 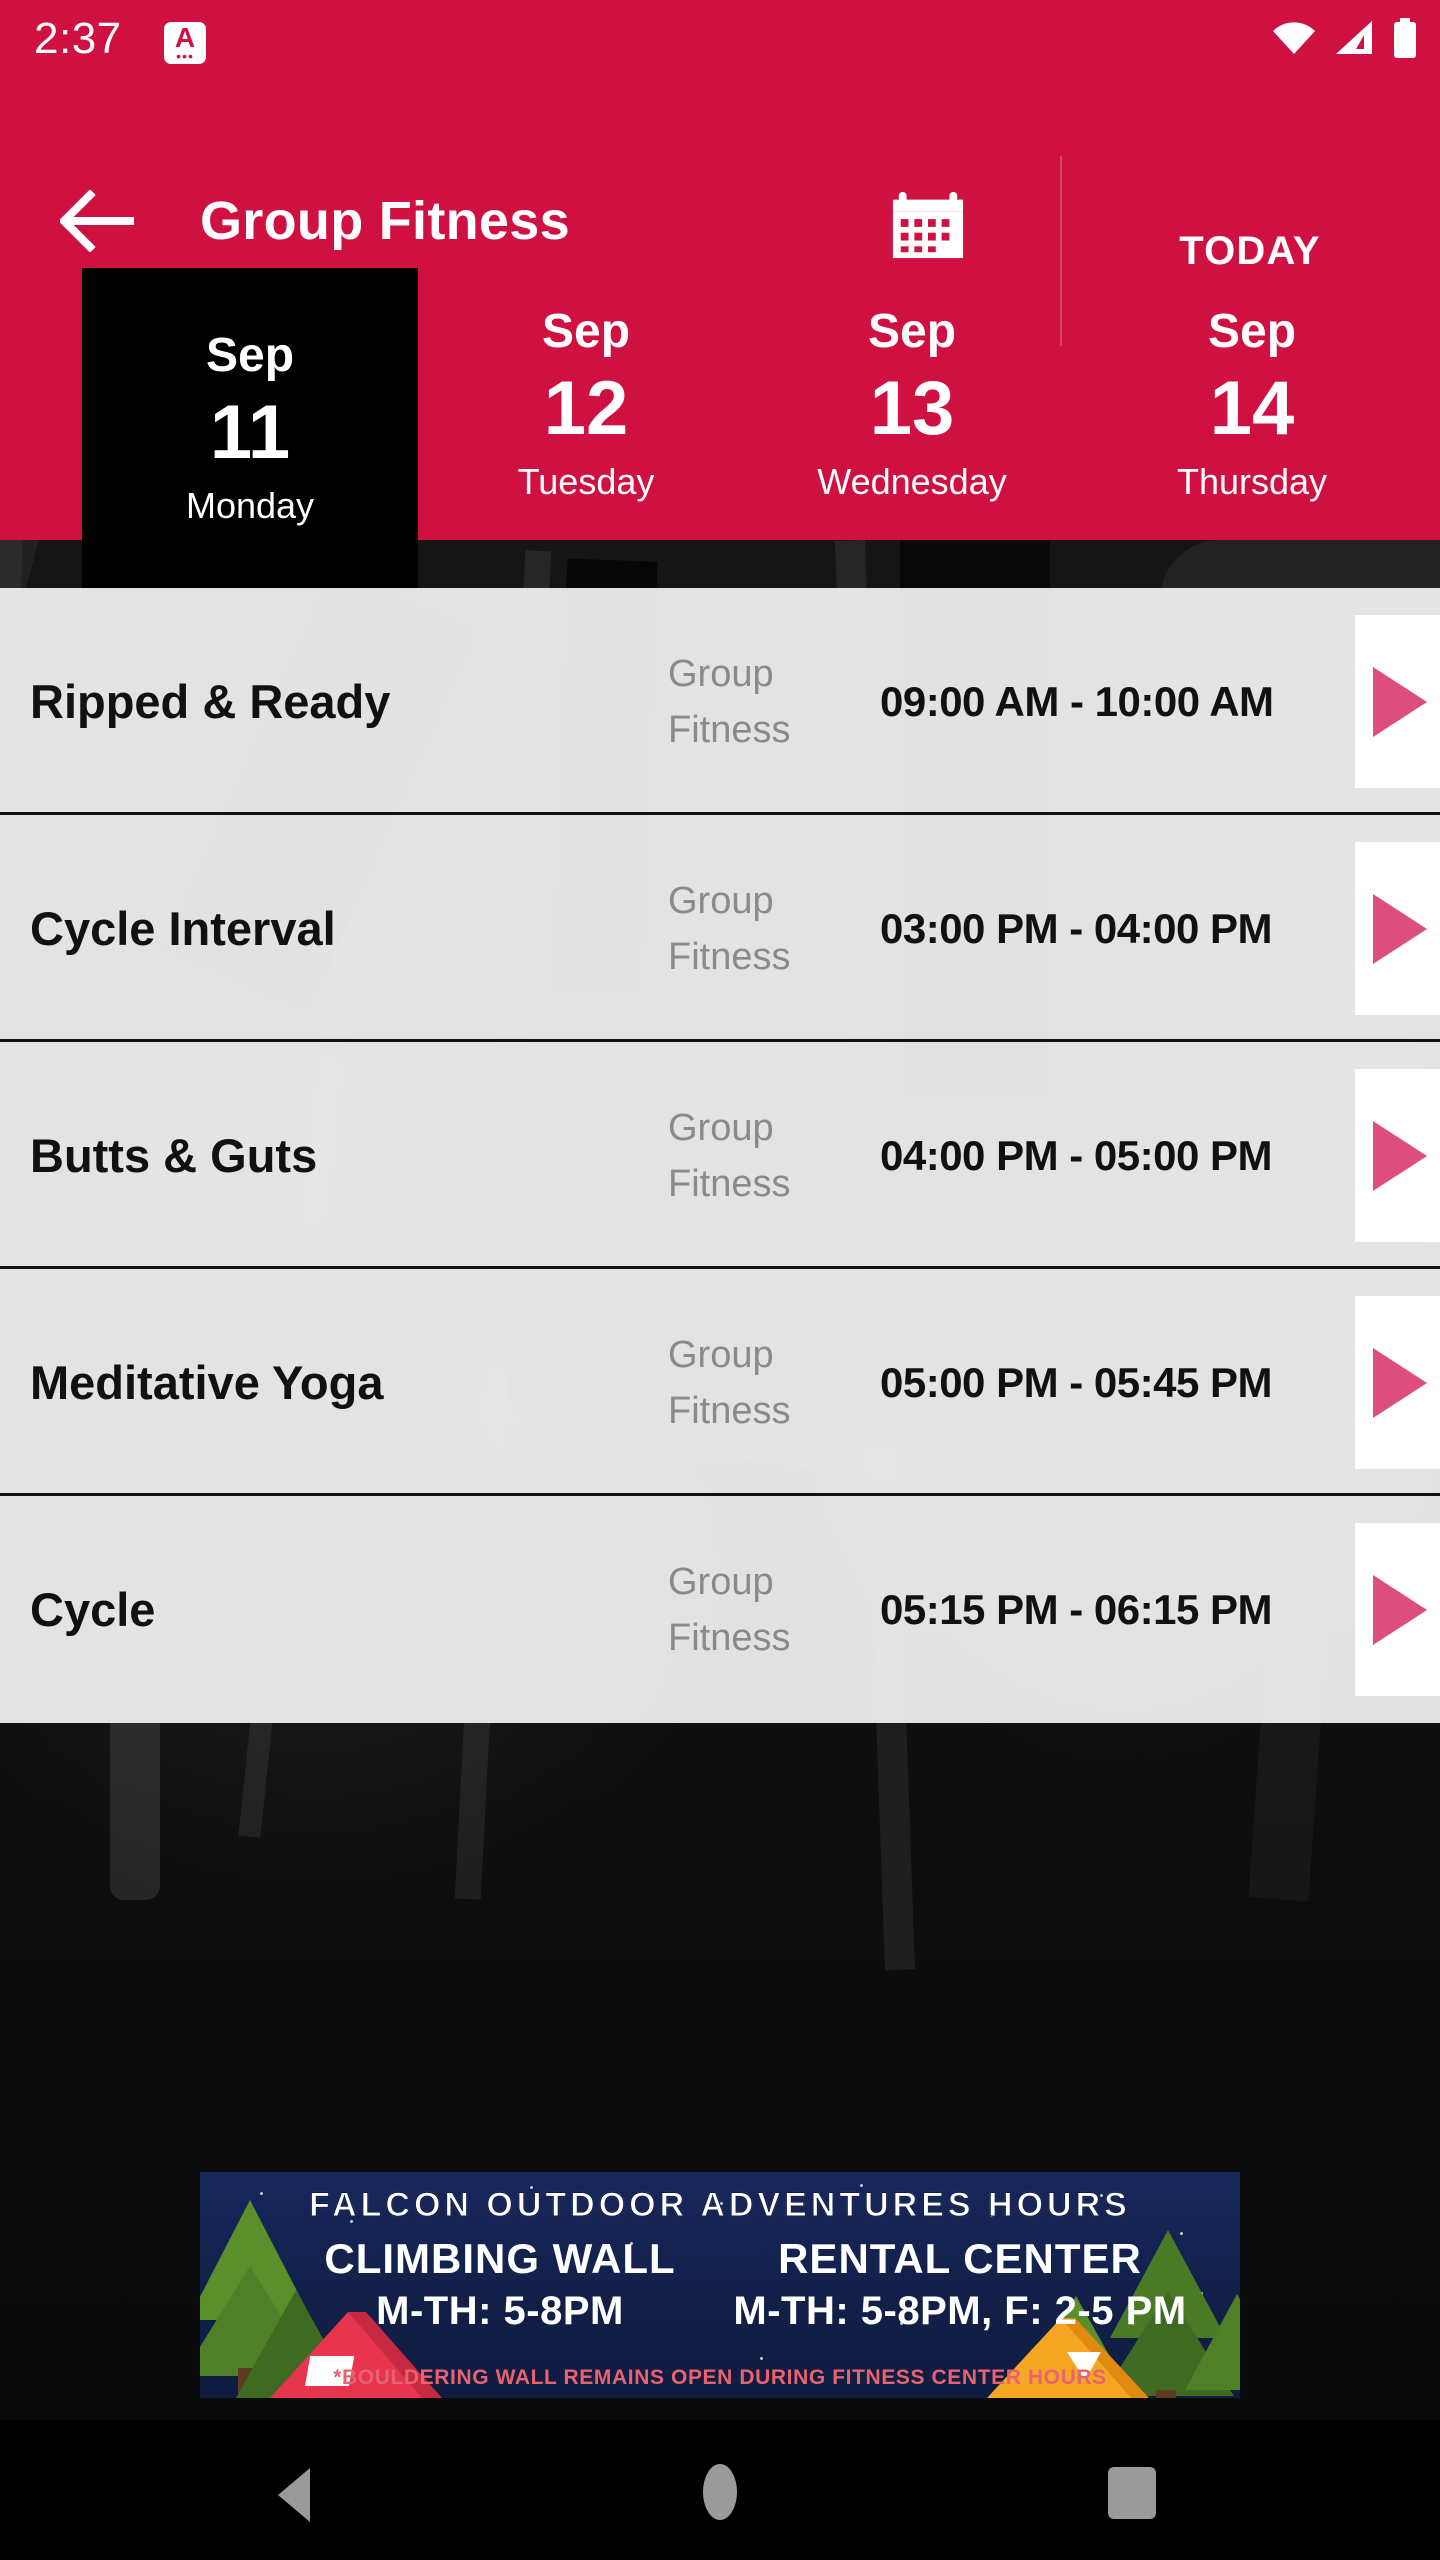 I want to click on class-name: Butts & Guts, so click(x=174, y=1155).